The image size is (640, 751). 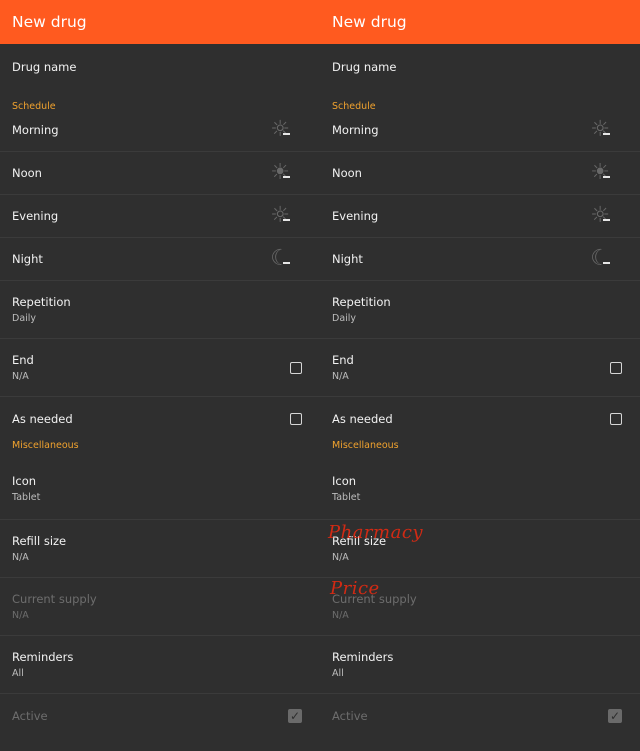 What do you see at coordinates (160, 607) in the screenshot?
I see `current-supply-row: Current supply N/A` at bounding box center [160, 607].